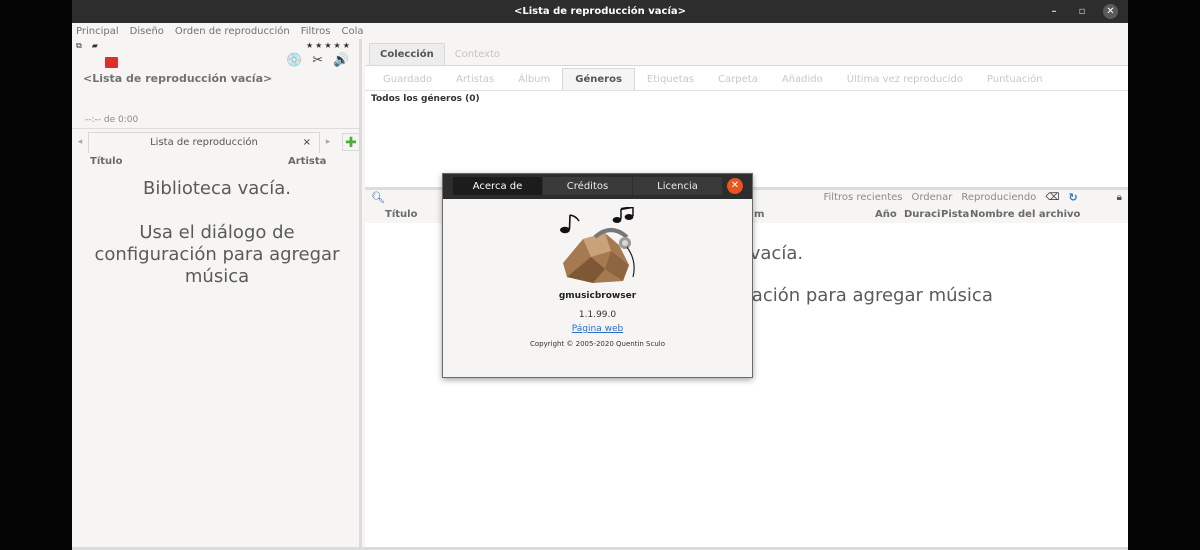  What do you see at coordinates (759, 214) in the screenshot?
I see `column-album: m` at bounding box center [759, 214].